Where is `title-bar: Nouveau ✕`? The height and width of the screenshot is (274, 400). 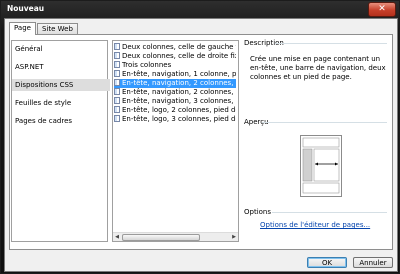 title-bar: Nouveau ✕ is located at coordinates (200, 9).